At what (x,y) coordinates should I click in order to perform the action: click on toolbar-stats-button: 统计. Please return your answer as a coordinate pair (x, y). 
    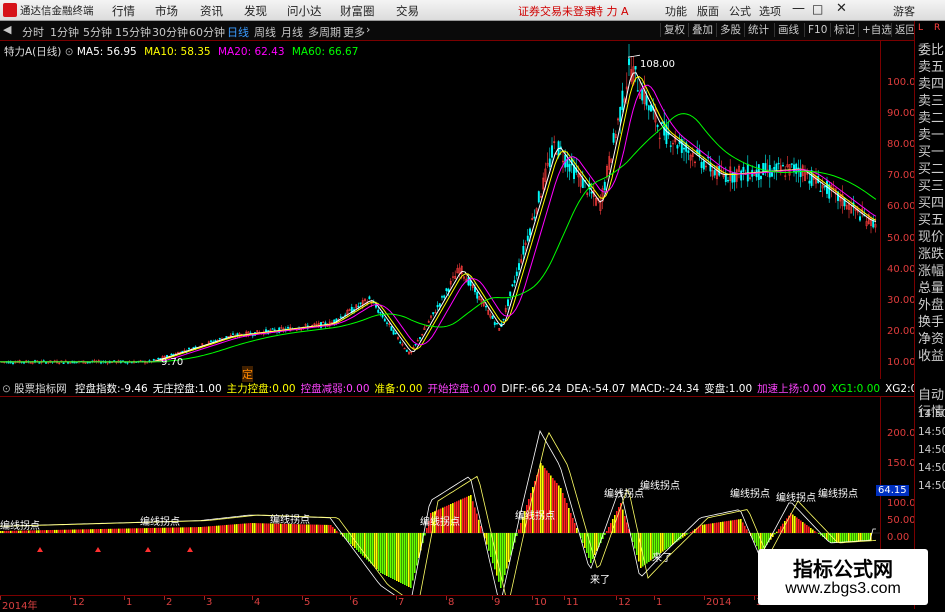
    Looking at the image, I should click on (758, 30).